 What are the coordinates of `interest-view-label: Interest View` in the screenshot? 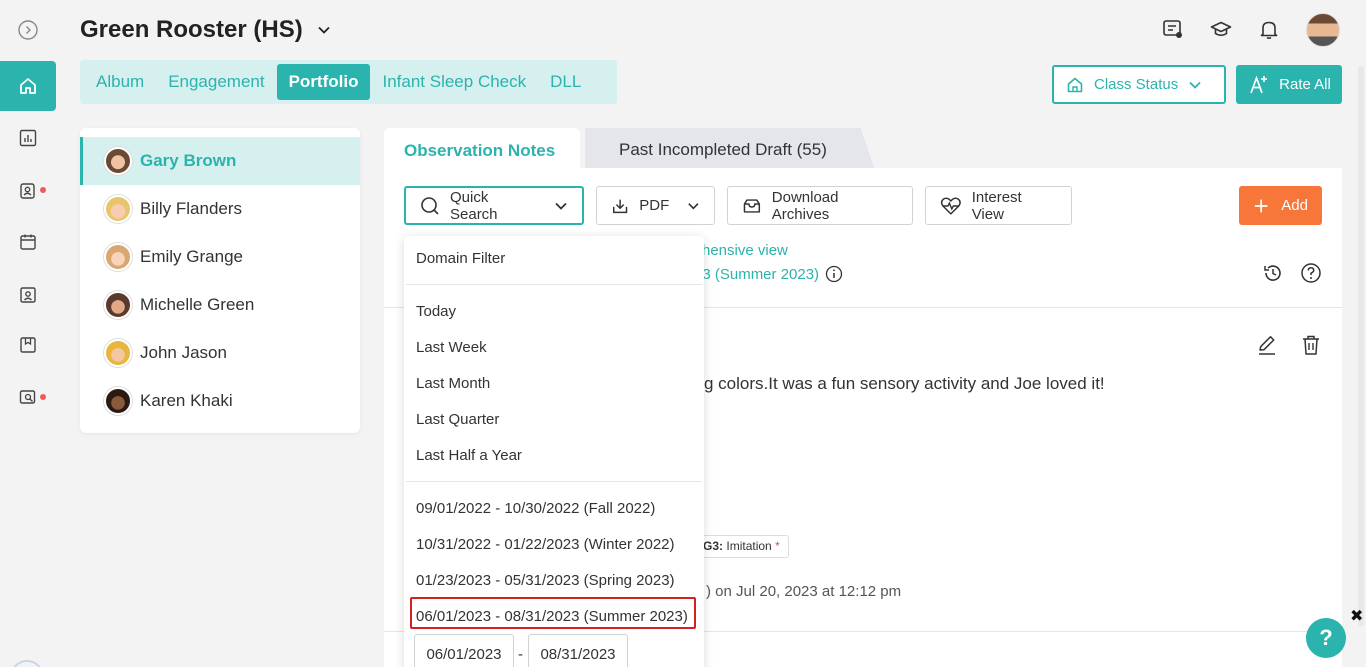 It's located at (996, 205).